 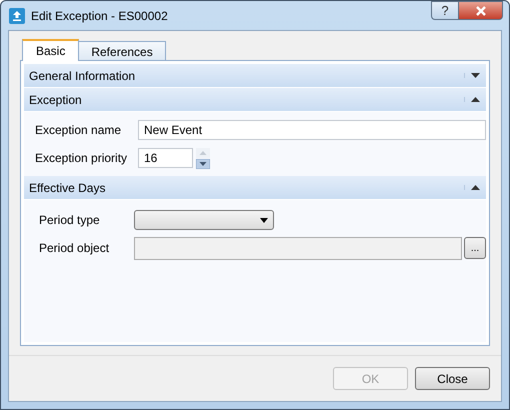 What do you see at coordinates (255, 100) in the screenshot?
I see `section-header: Exception` at bounding box center [255, 100].